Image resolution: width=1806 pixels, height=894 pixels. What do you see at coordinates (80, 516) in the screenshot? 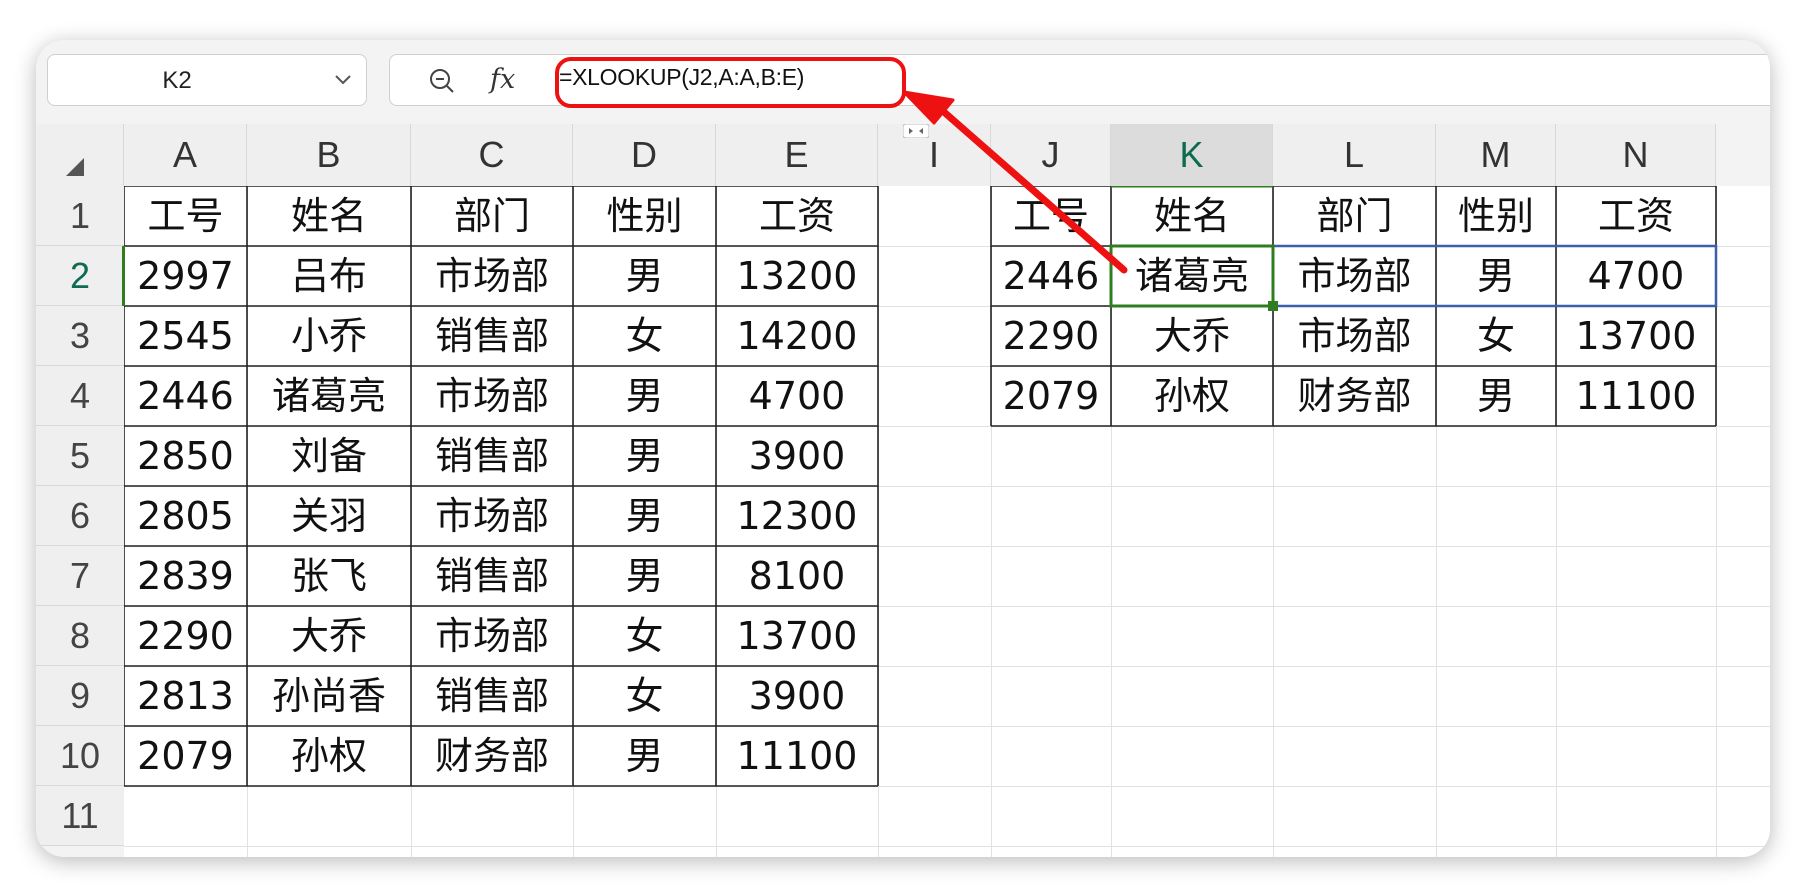
I see `row-header-6: 6` at bounding box center [80, 516].